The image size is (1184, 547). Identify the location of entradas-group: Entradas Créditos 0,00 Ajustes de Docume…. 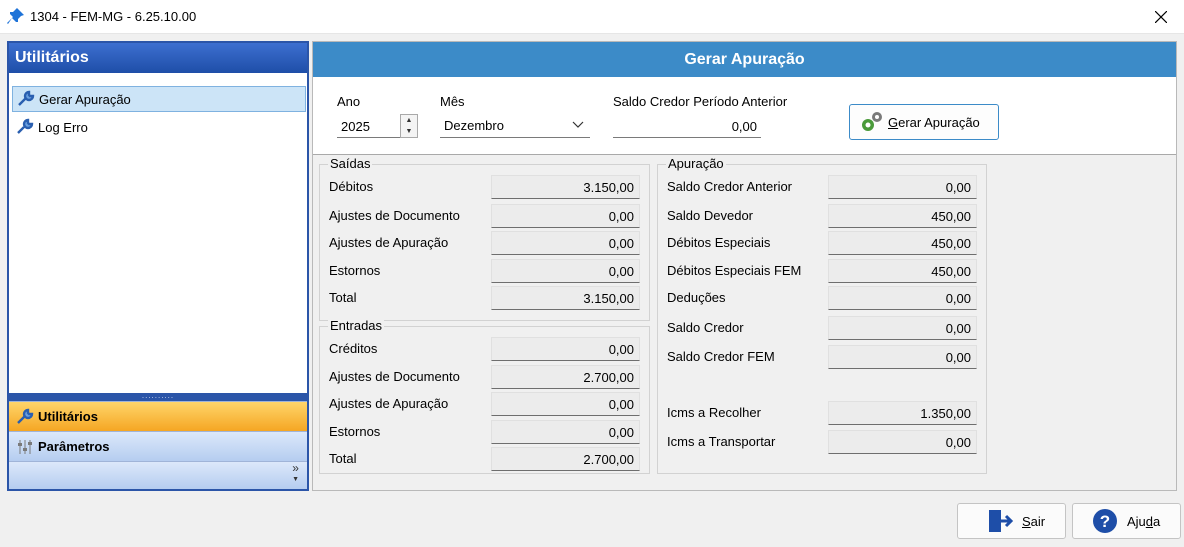
(484, 396).